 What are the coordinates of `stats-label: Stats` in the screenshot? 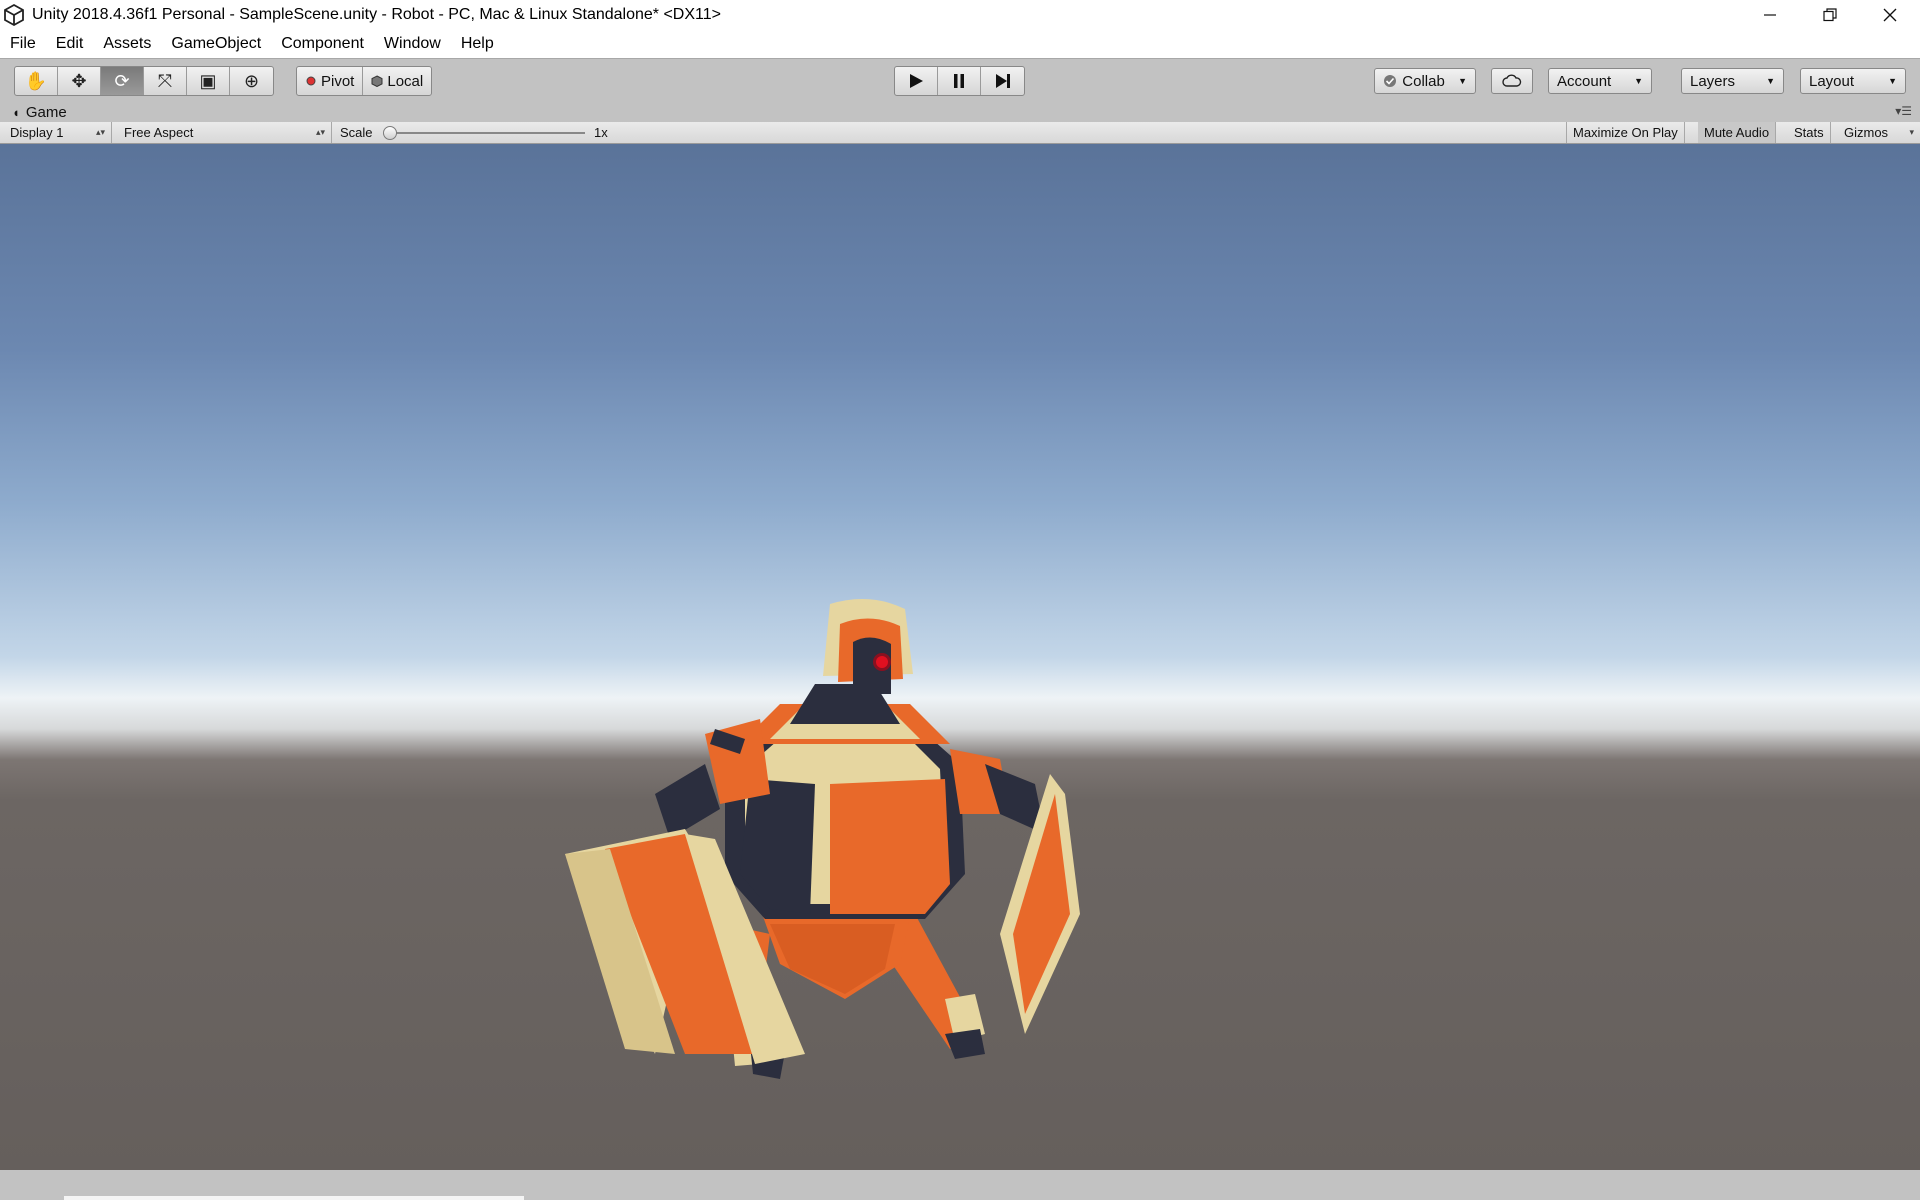 It's located at (1809, 132).